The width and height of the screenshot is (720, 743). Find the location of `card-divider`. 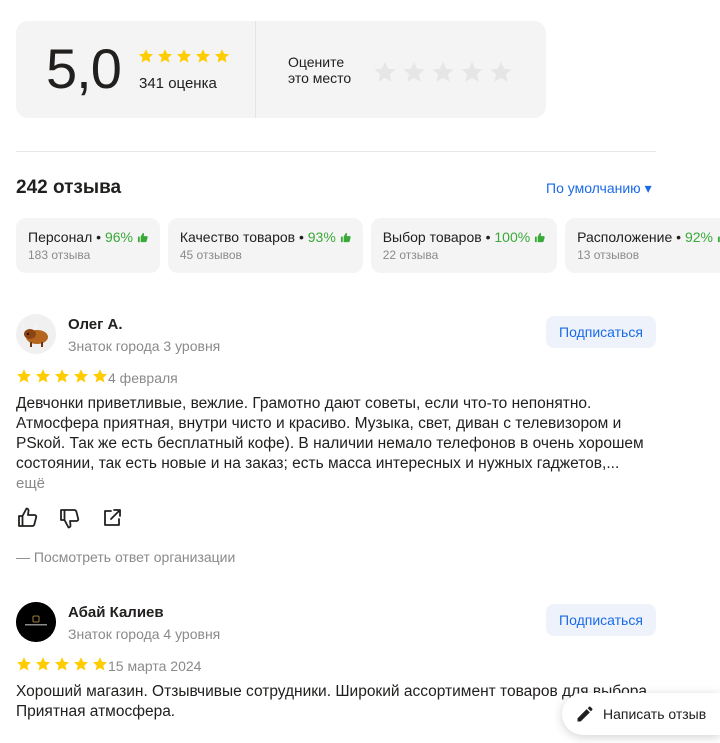

card-divider is located at coordinates (255, 69).